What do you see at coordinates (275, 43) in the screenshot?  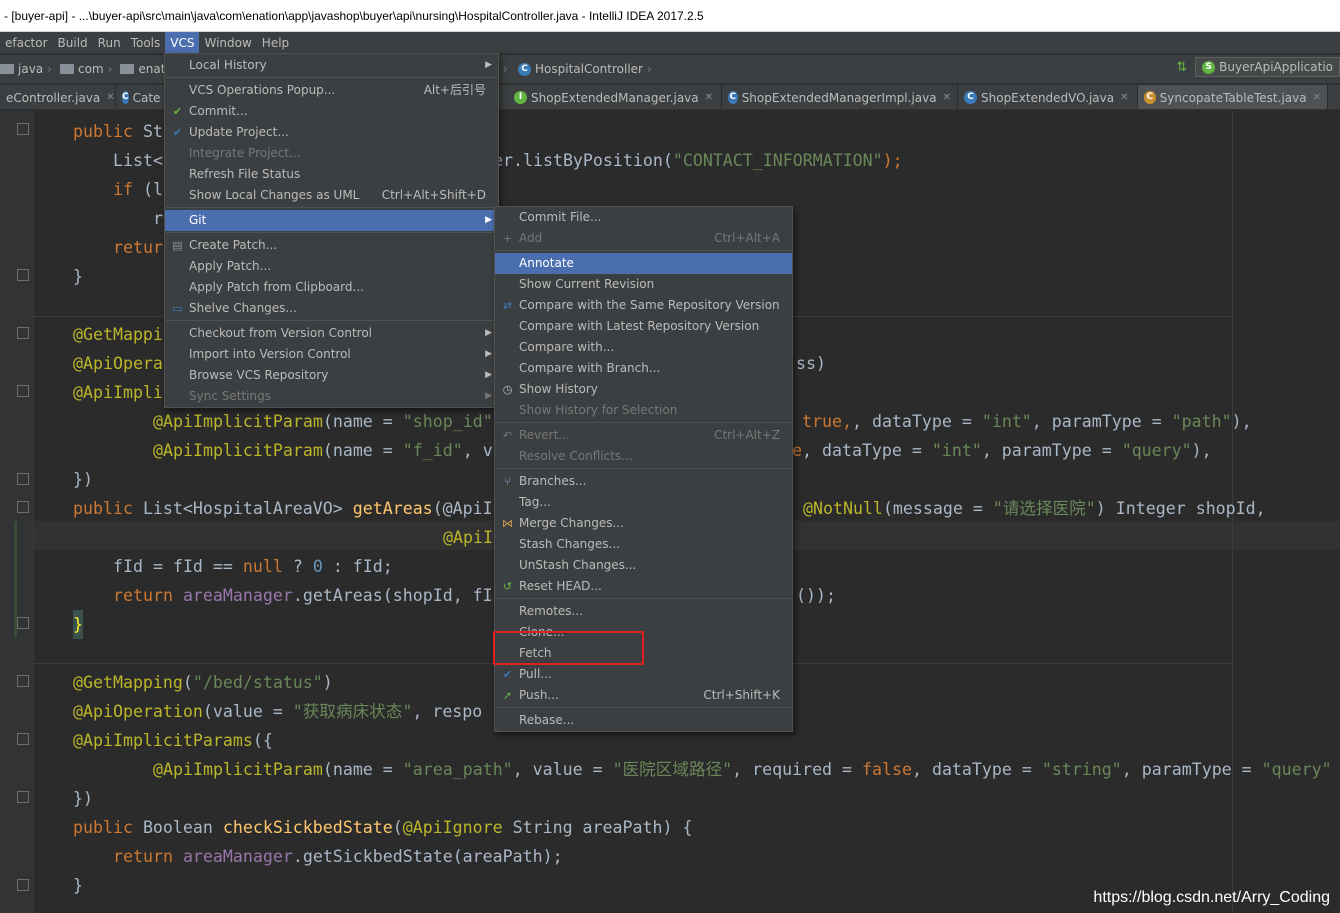 I see `menu-help: Help` at bounding box center [275, 43].